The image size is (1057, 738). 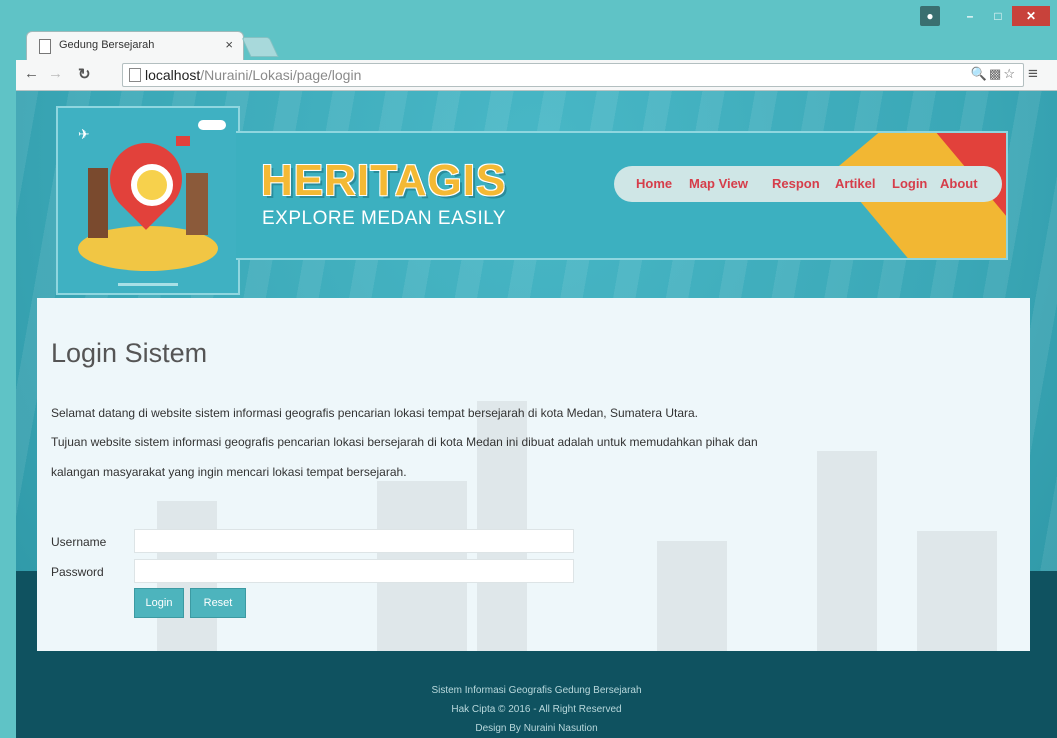 I want to click on username-label: Username, so click(x=79, y=542).